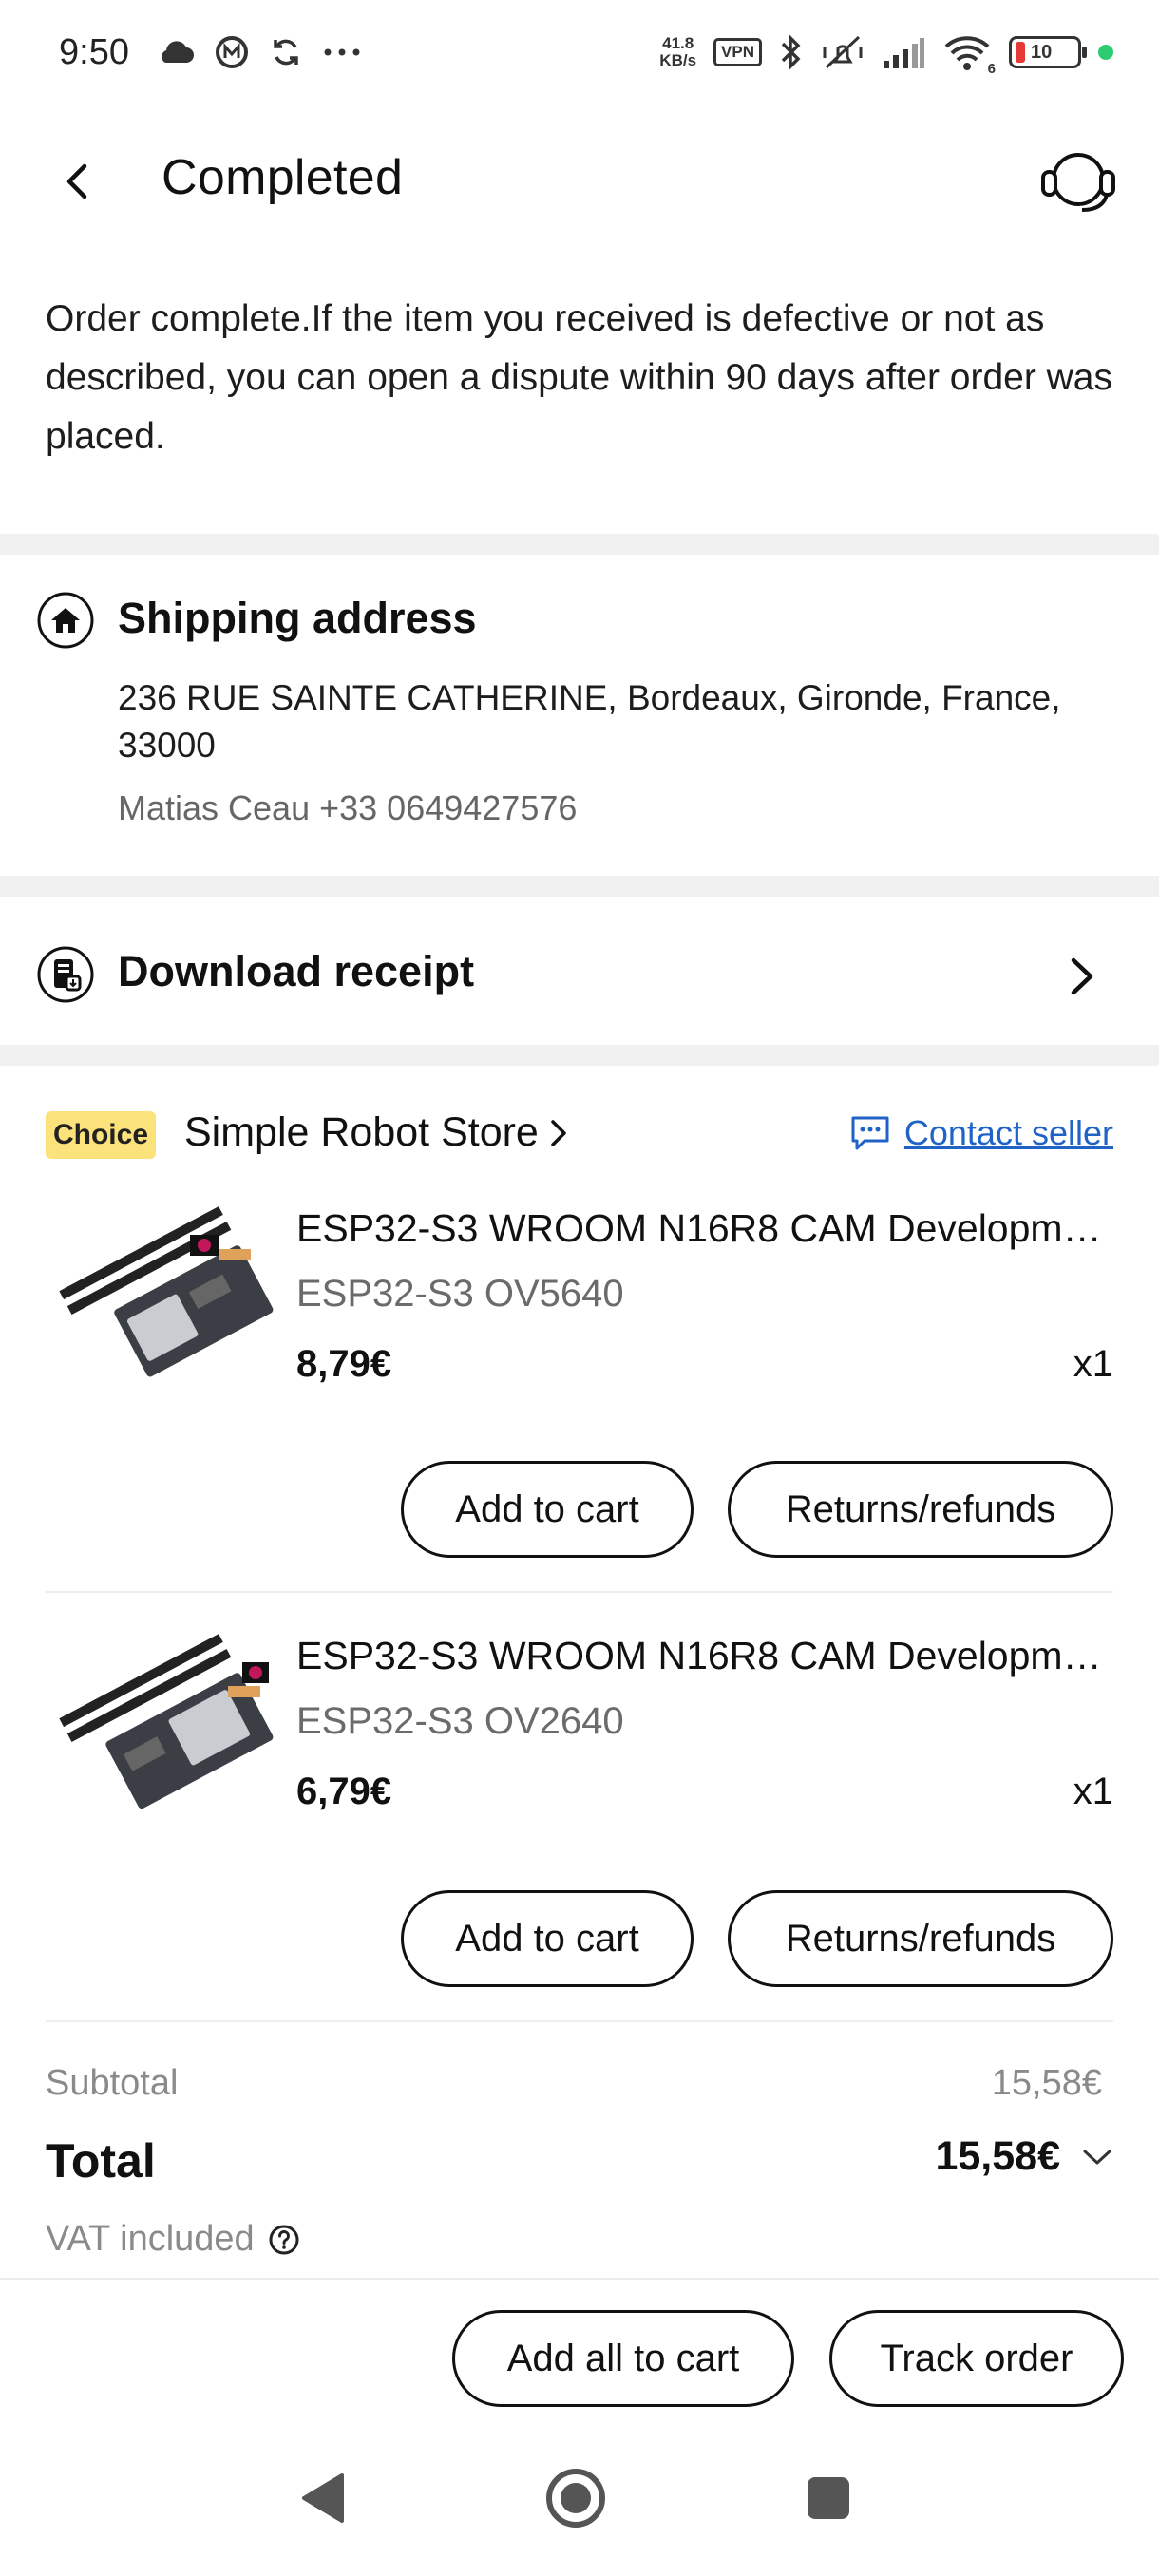  What do you see at coordinates (579, 2279) in the screenshot?
I see `bottom-bar-divider` at bounding box center [579, 2279].